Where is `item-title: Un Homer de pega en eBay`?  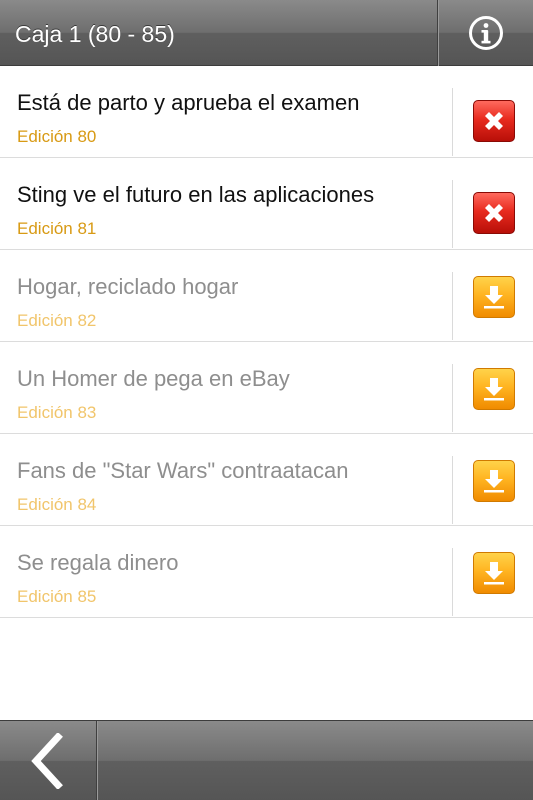 item-title: Un Homer de pega en eBay is located at coordinates (153, 378).